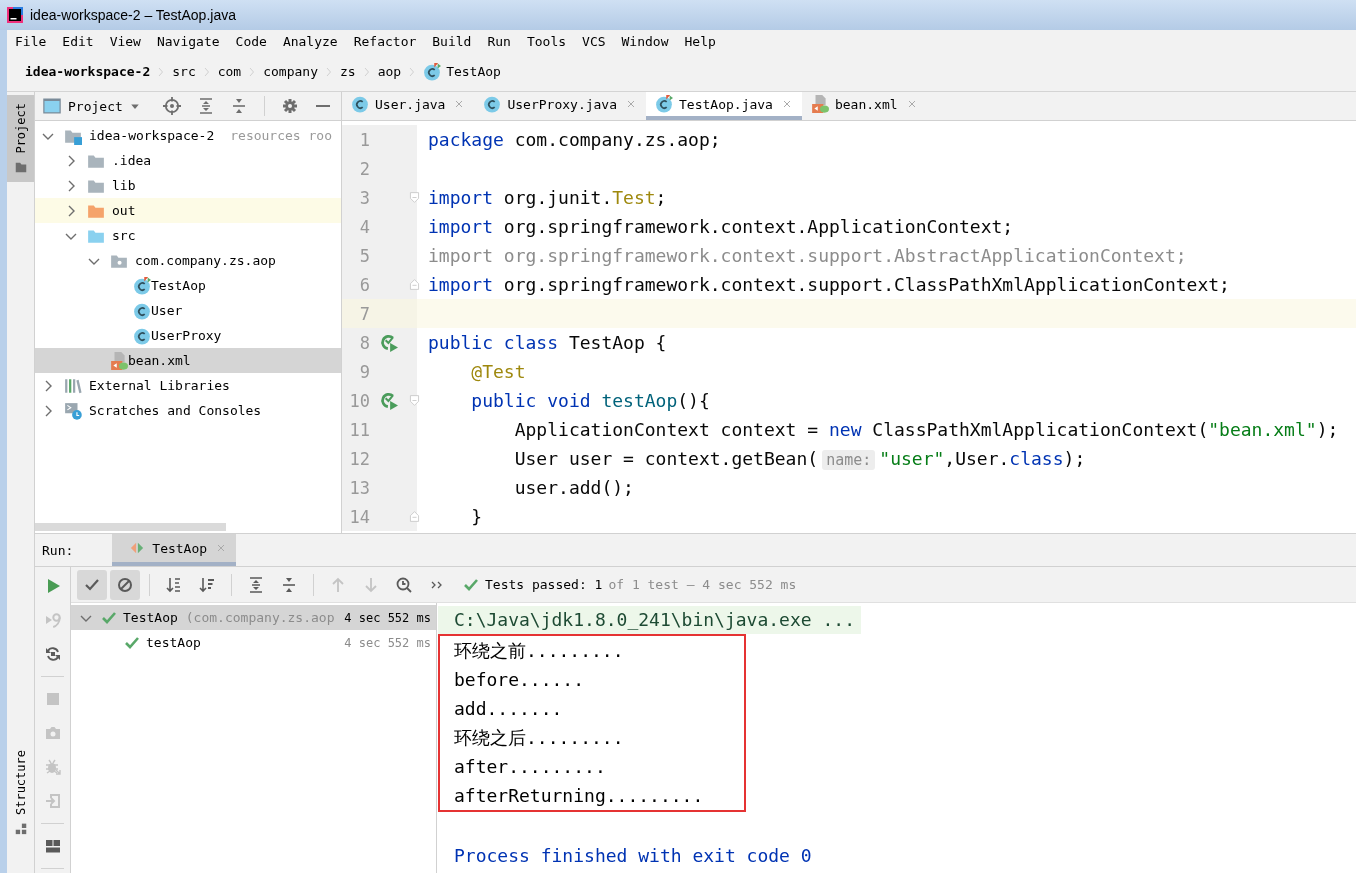 Image resolution: width=1356 pixels, height=873 pixels. Describe the element at coordinates (52, 846) in the screenshot. I see `layout-icon` at that location.